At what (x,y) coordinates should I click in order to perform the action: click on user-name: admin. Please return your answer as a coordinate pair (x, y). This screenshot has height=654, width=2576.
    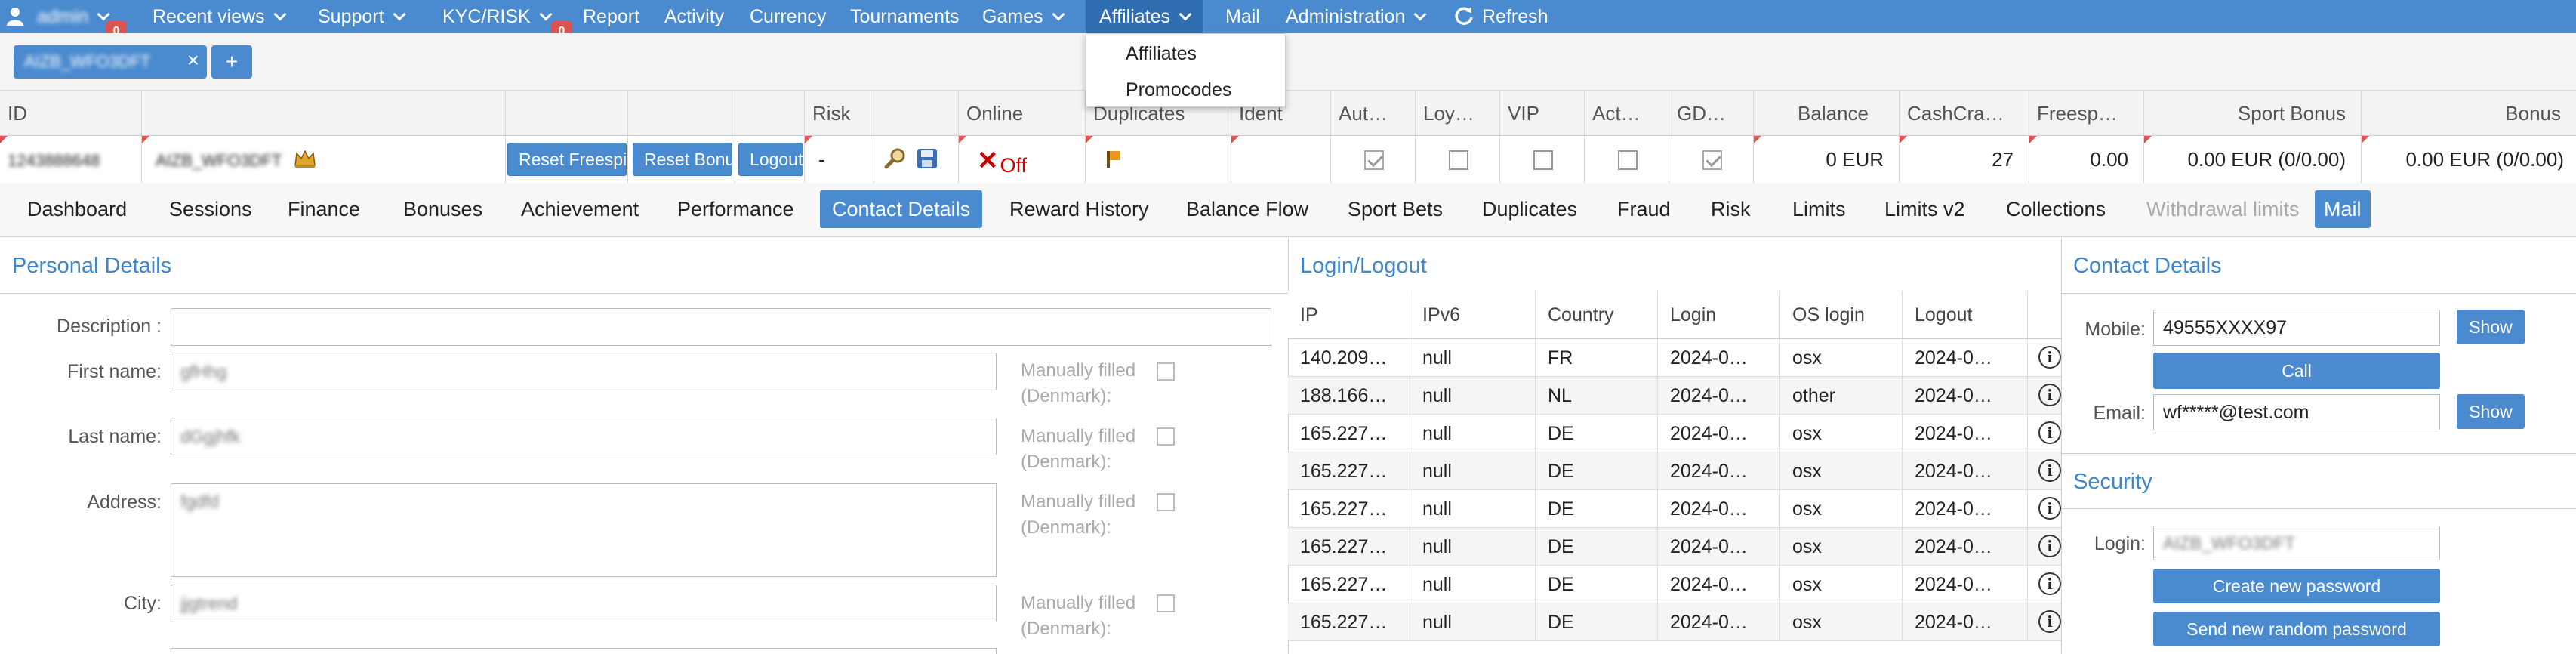
    Looking at the image, I should click on (62, 16).